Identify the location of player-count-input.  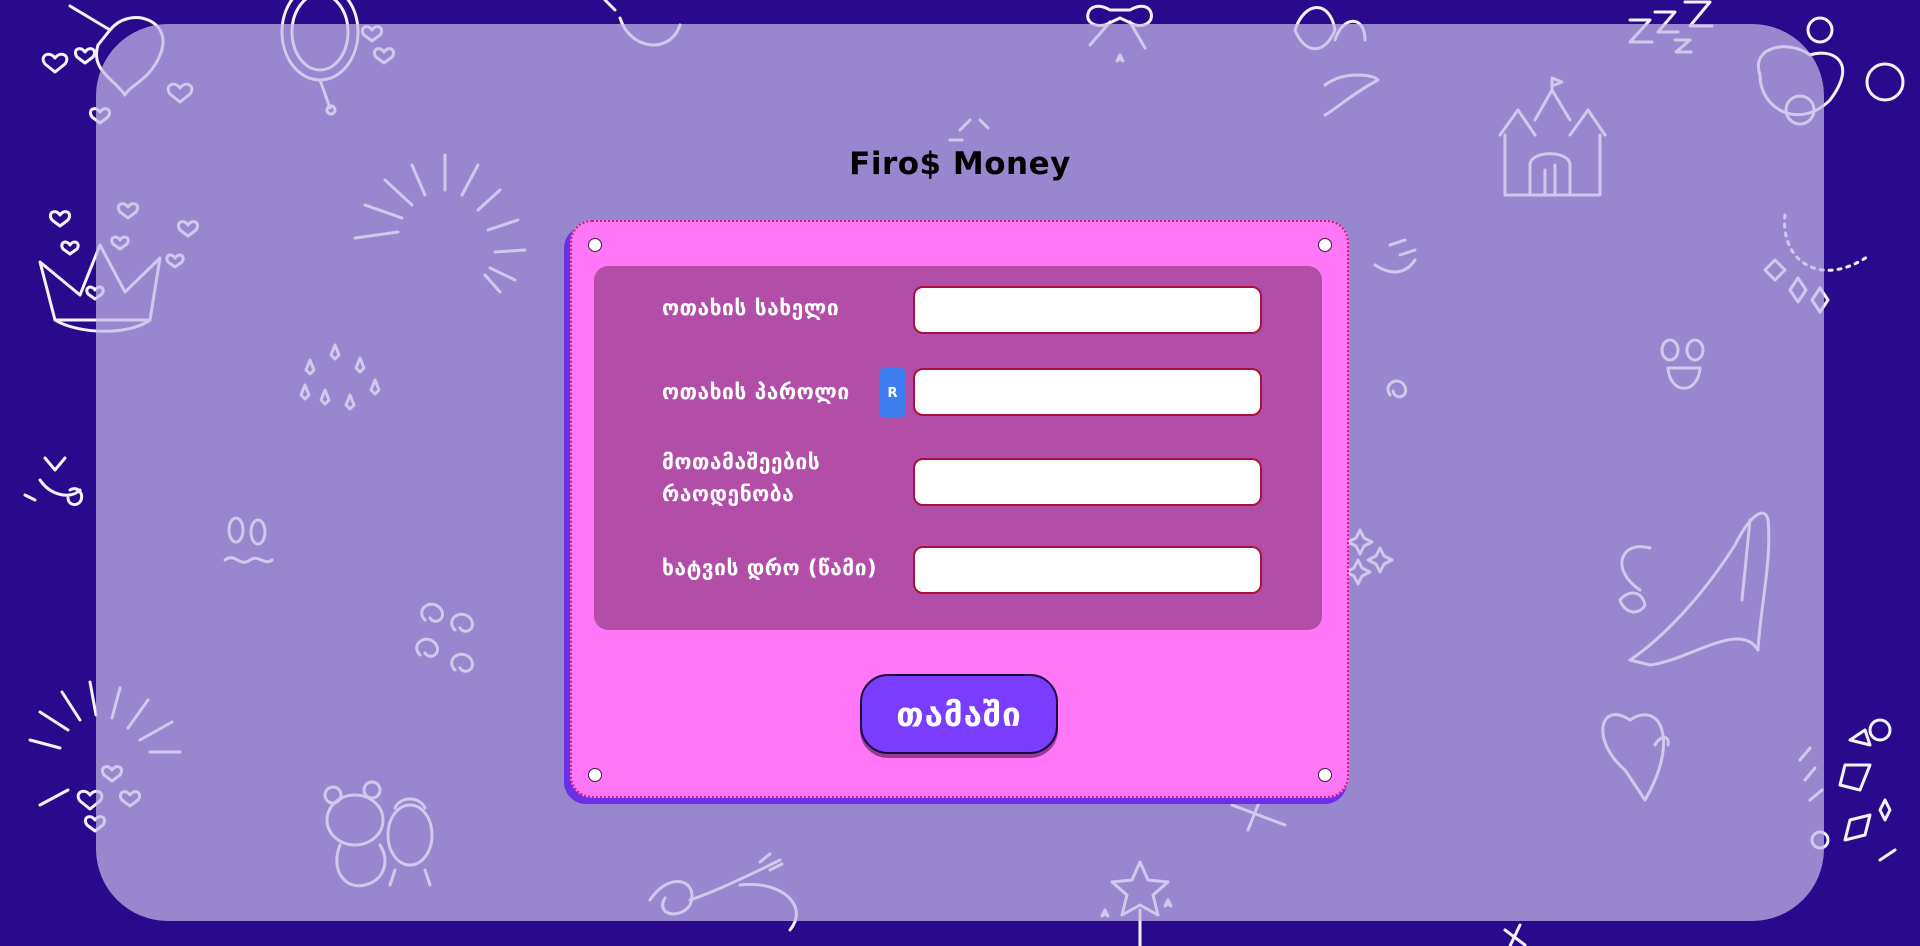
(1087, 482).